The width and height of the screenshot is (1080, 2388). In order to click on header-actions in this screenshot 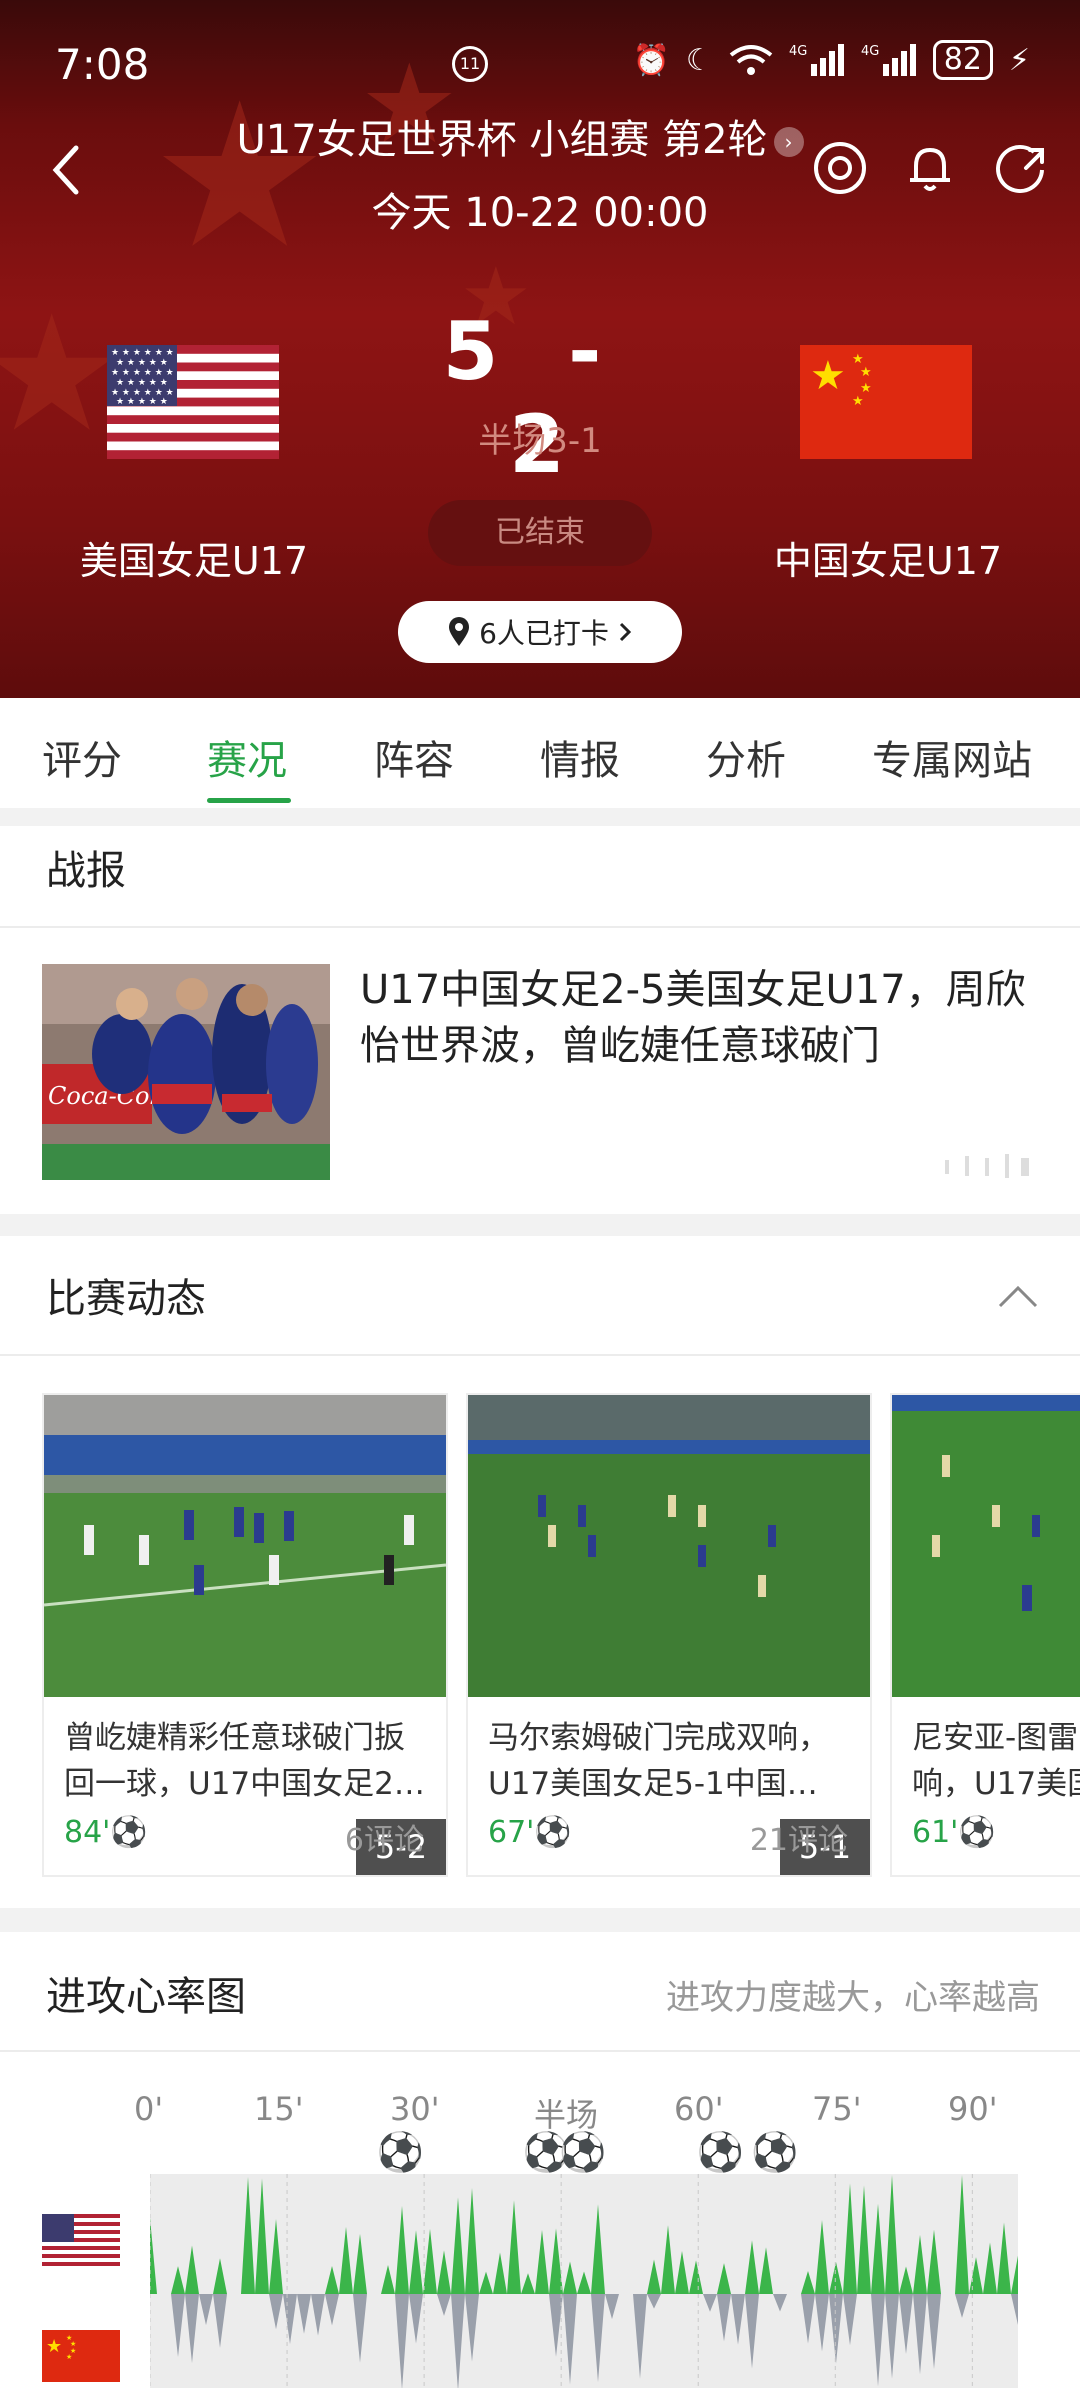, I will do `click(930, 168)`.